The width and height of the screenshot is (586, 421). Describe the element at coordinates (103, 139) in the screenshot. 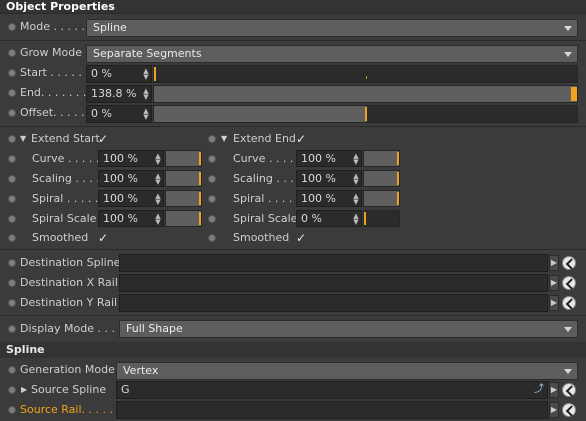

I see `extend-start-checkbox: ✓` at that location.